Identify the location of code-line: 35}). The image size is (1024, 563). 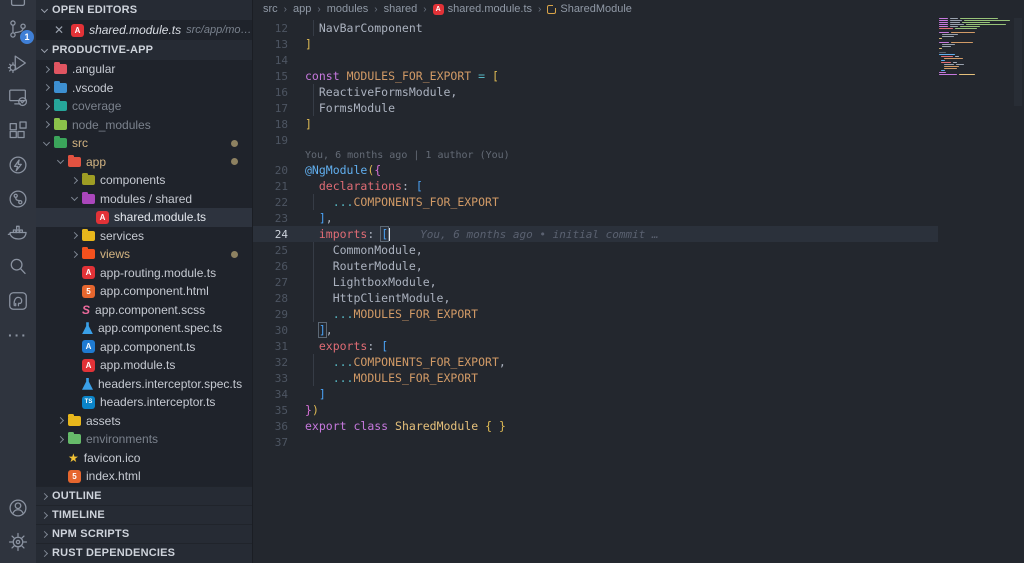
(638, 410).